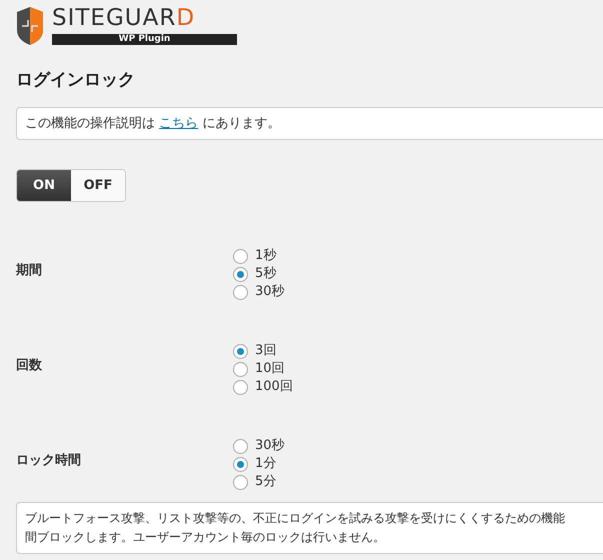 This screenshot has width=603, height=560. I want to click on logo-tagline: WP Plugin, so click(144, 39).